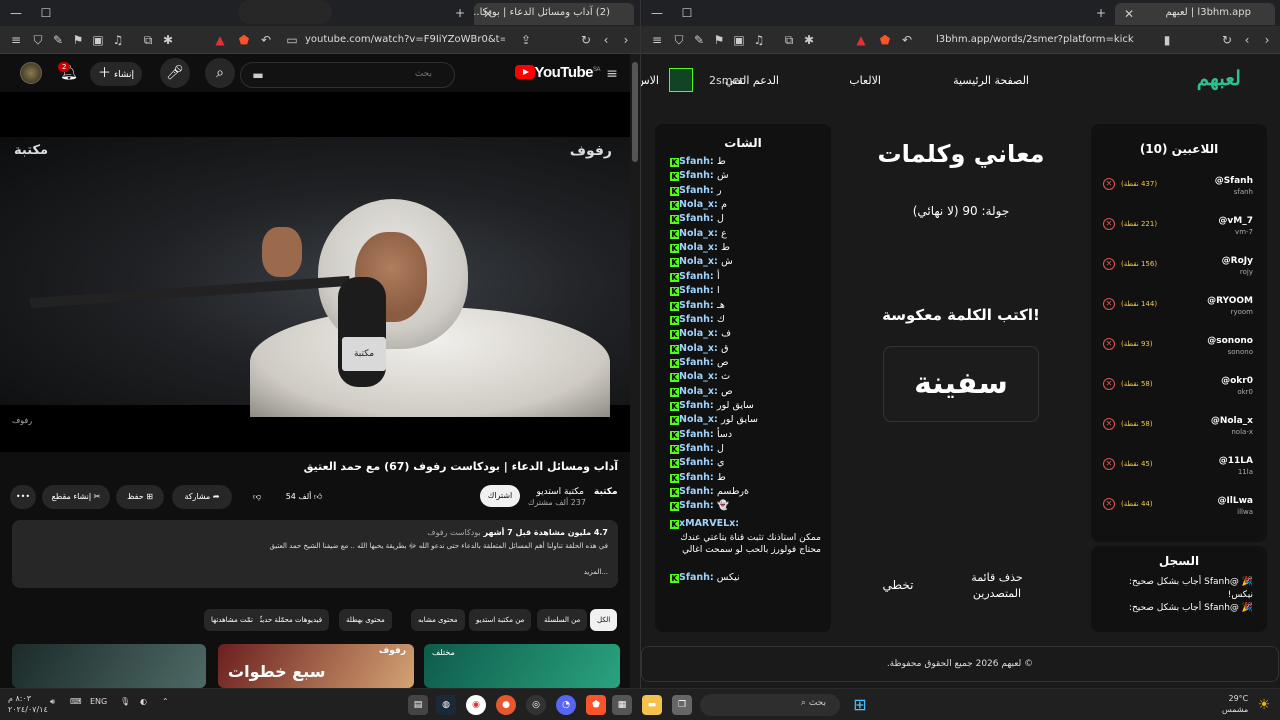  I want to click on more-actions-button: •••, so click(23, 497).